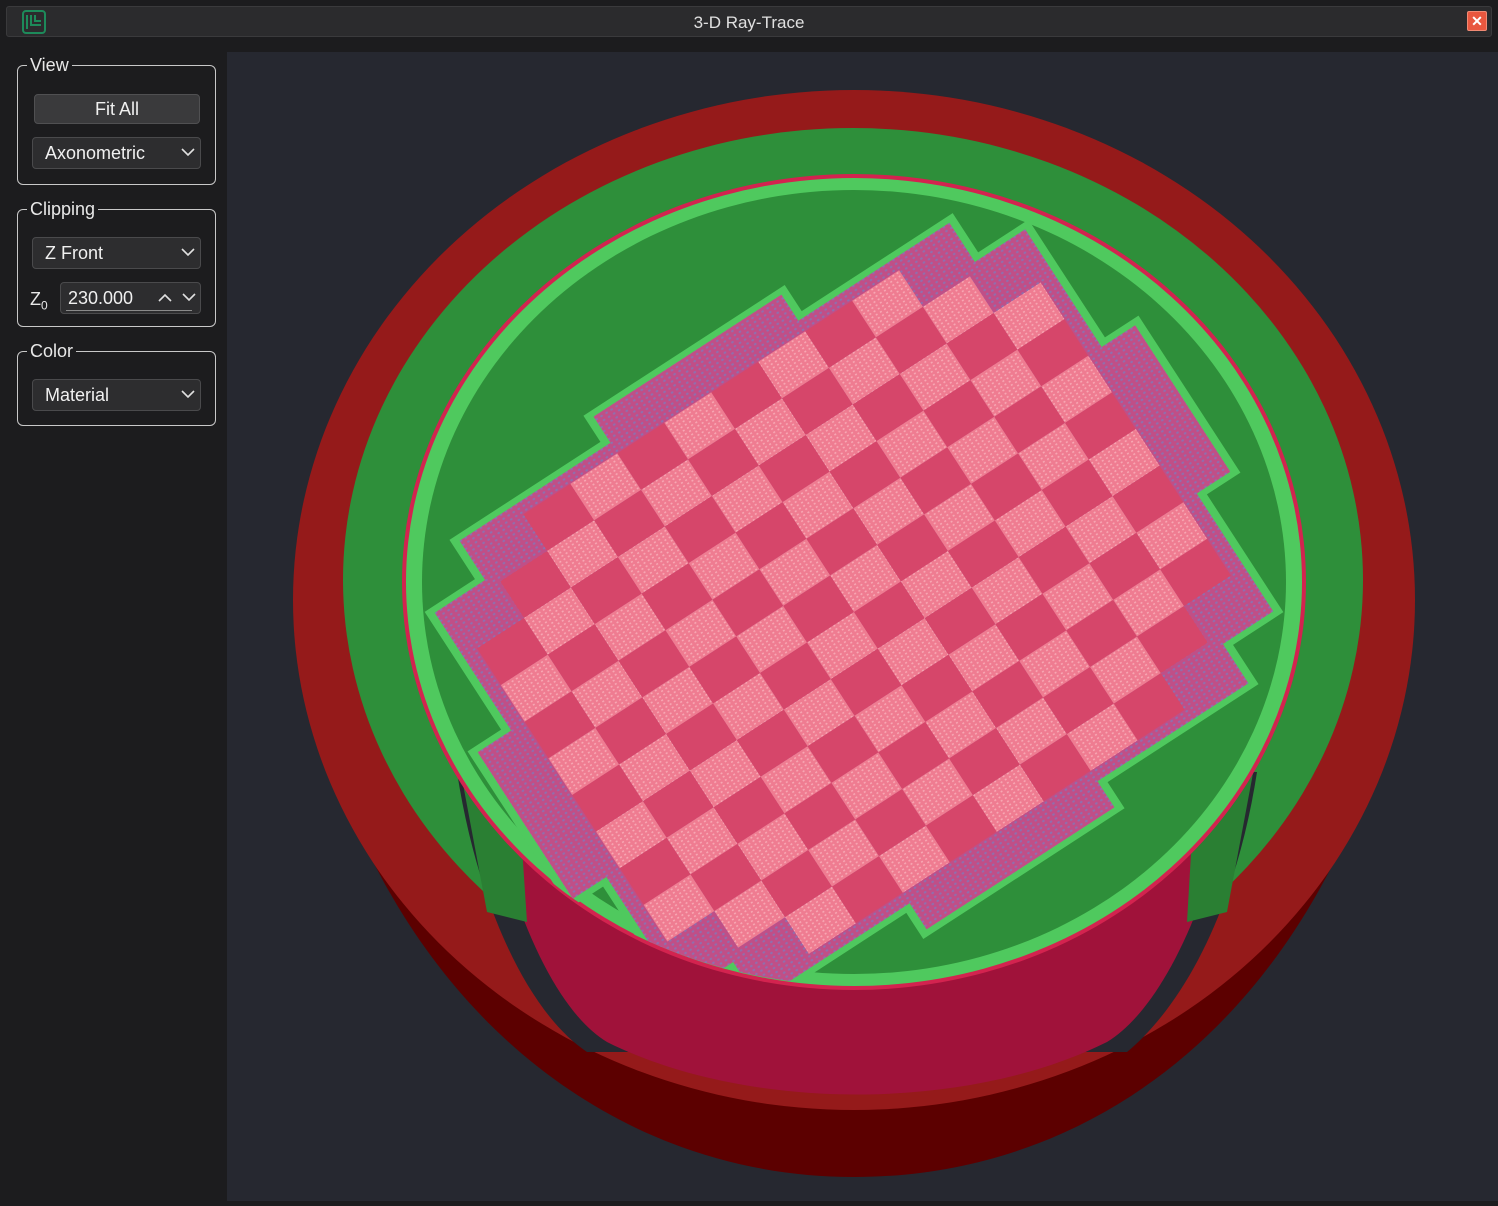 The width and height of the screenshot is (1498, 1206). Describe the element at coordinates (116, 395) in the screenshot. I see `color-mode-select: Material` at that location.